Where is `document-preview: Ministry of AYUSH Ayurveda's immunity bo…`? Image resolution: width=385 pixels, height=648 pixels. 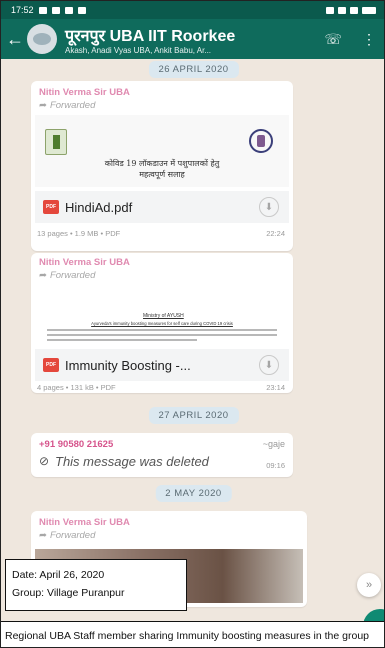 document-preview: Ministry of AYUSH Ayurveda's immunity bo… is located at coordinates (162, 315).